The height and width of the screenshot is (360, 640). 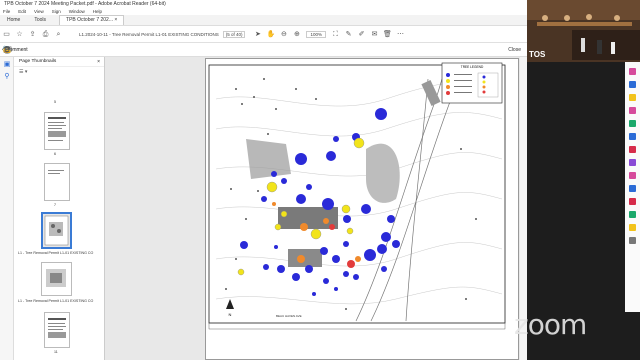 What do you see at coordinates (335, 34) in the screenshot?
I see `fit-page-icon: ⛶` at bounding box center [335, 34].